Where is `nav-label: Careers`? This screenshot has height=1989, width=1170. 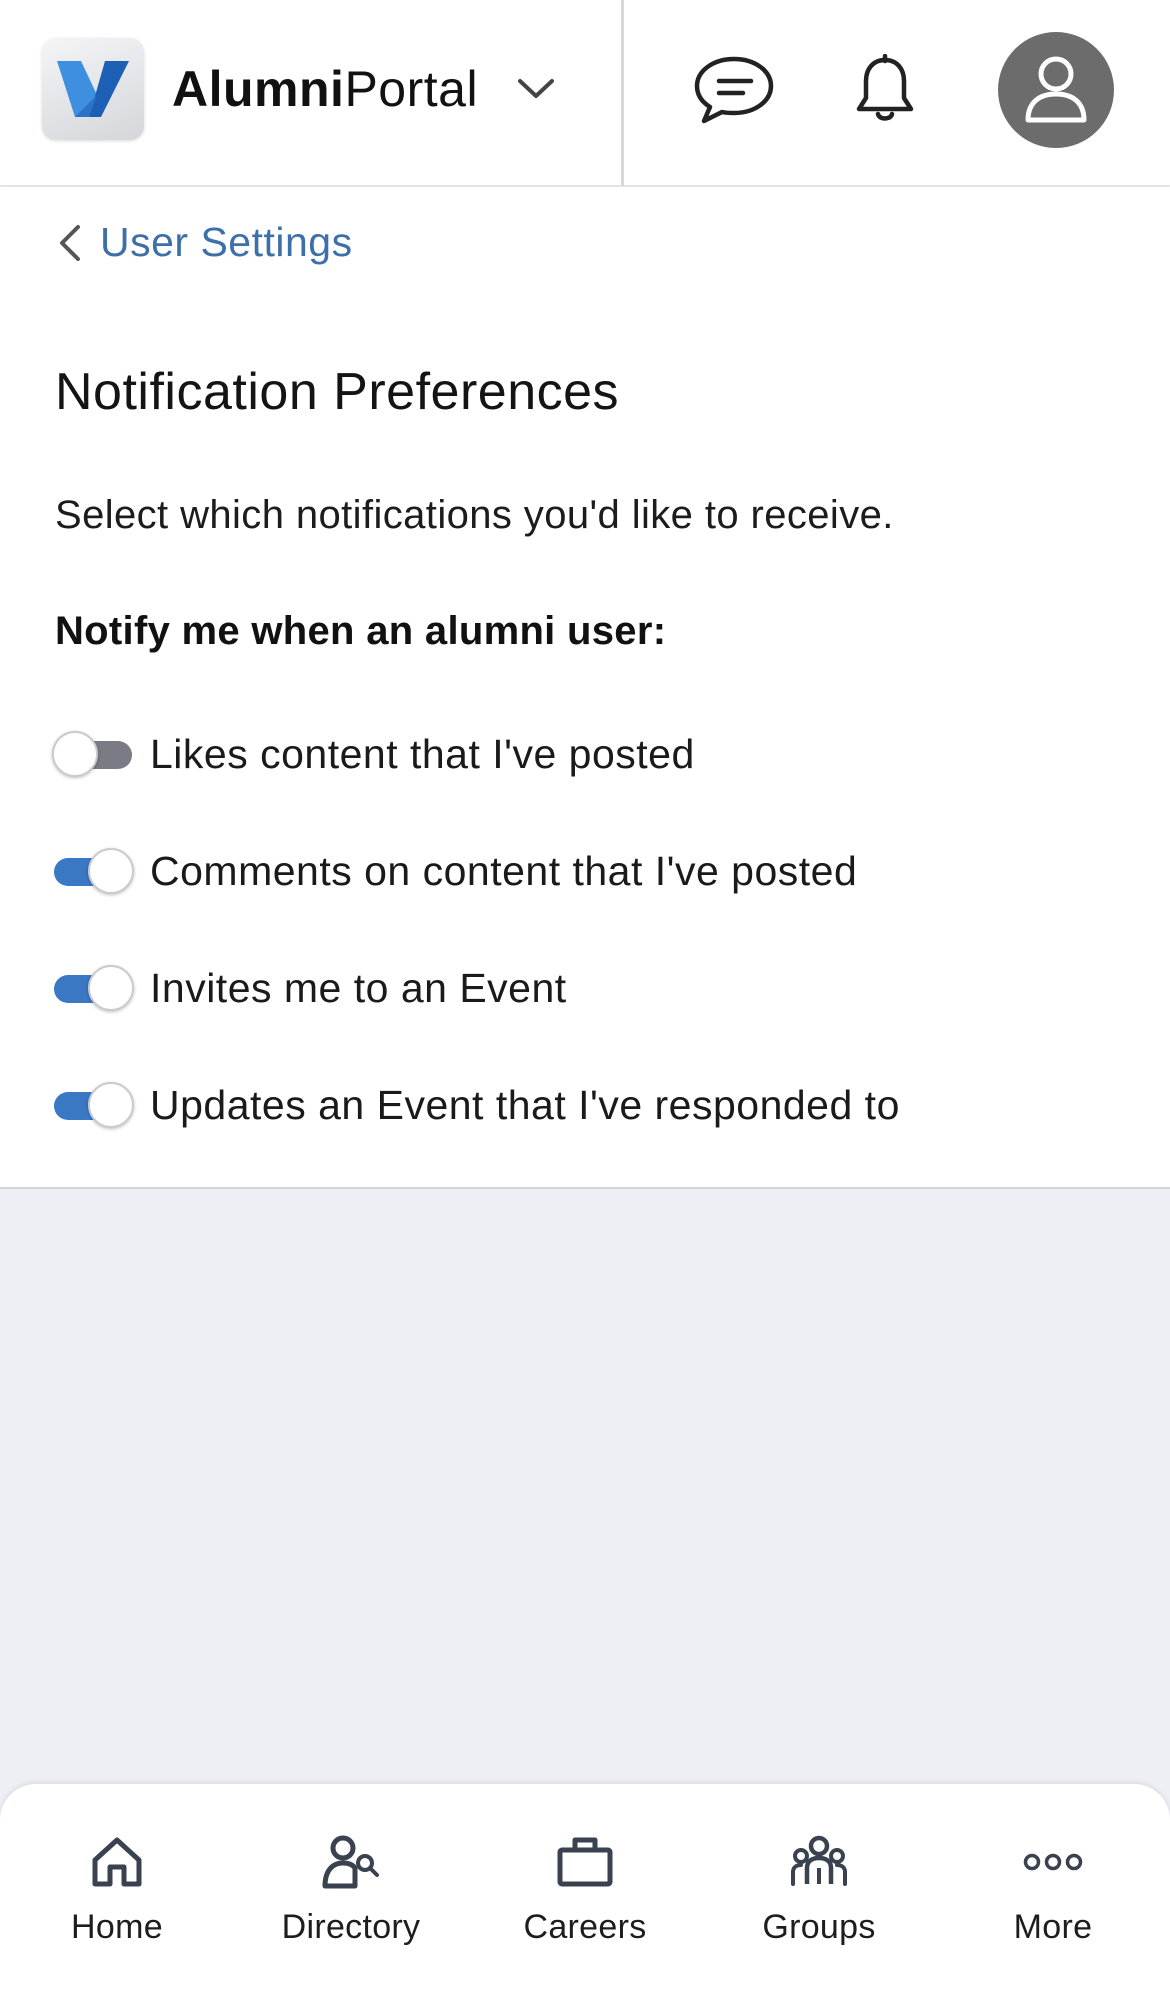 nav-label: Careers is located at coordinates (585, 1927).